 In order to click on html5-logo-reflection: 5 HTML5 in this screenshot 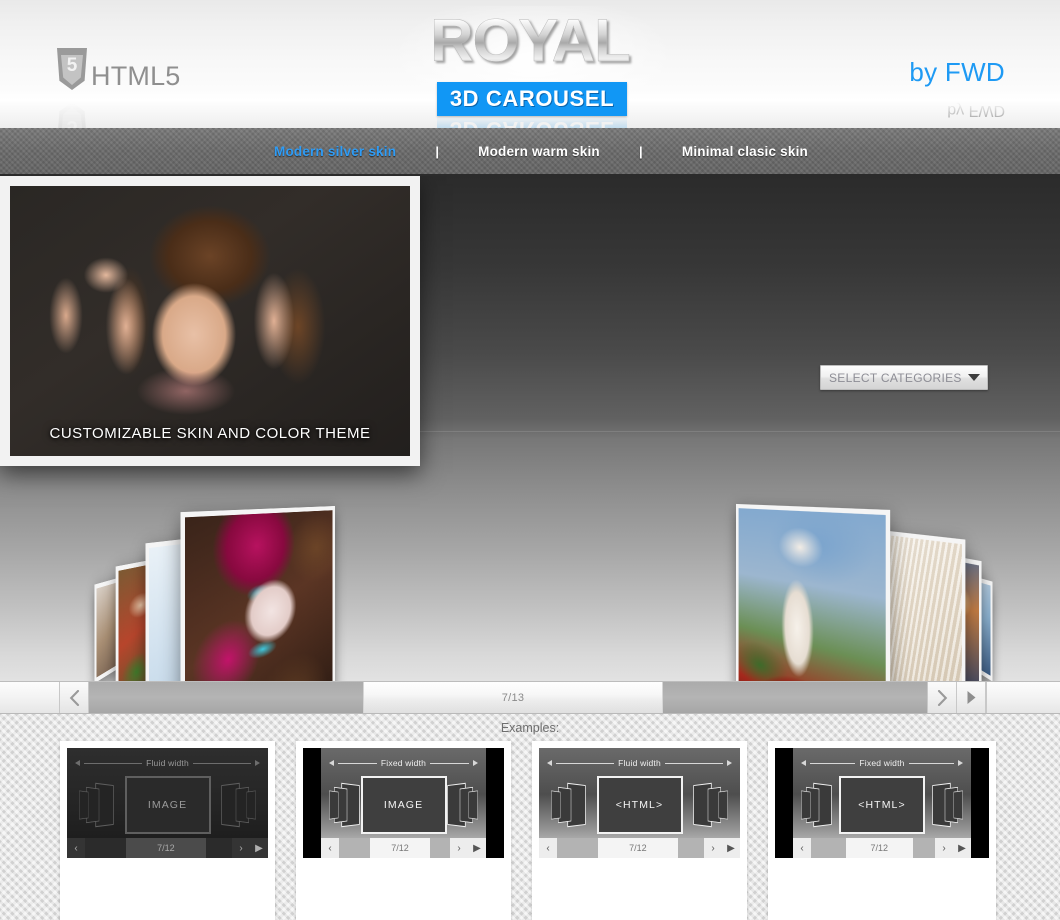, I will do `click(100, 115)`.